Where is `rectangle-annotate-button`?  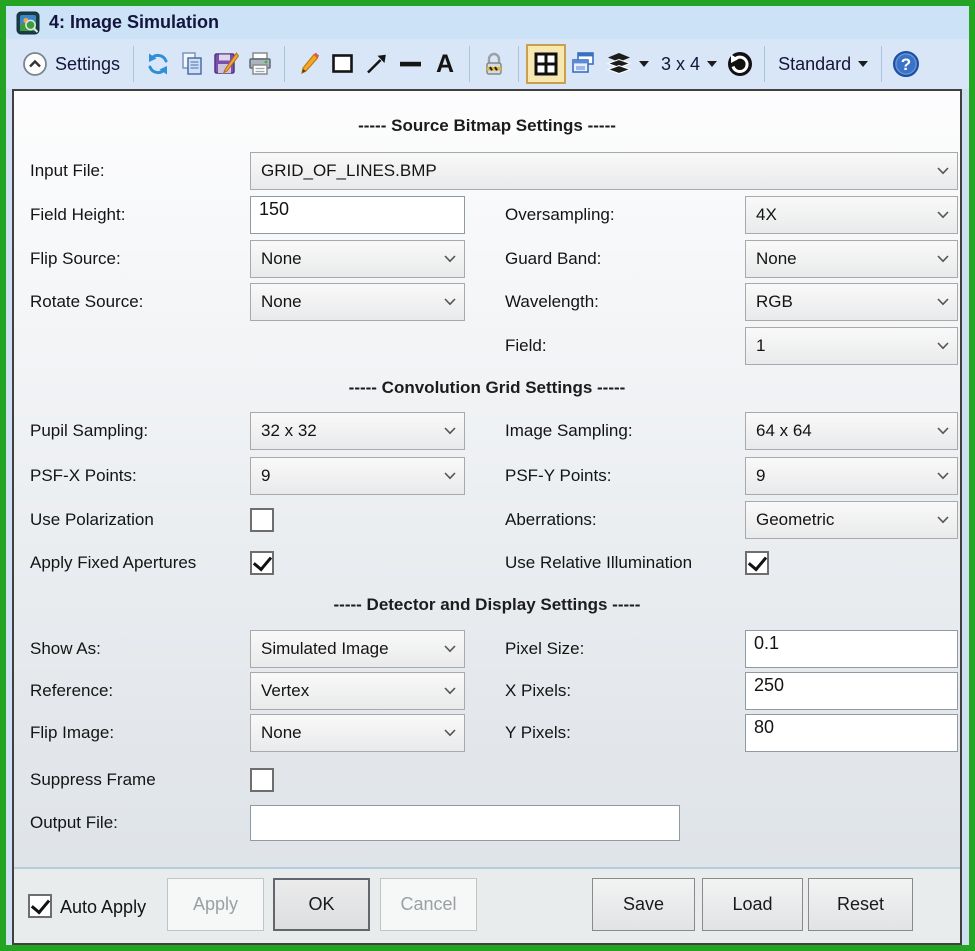 rectangle-annotate-button is located at coordinates (343, 64).